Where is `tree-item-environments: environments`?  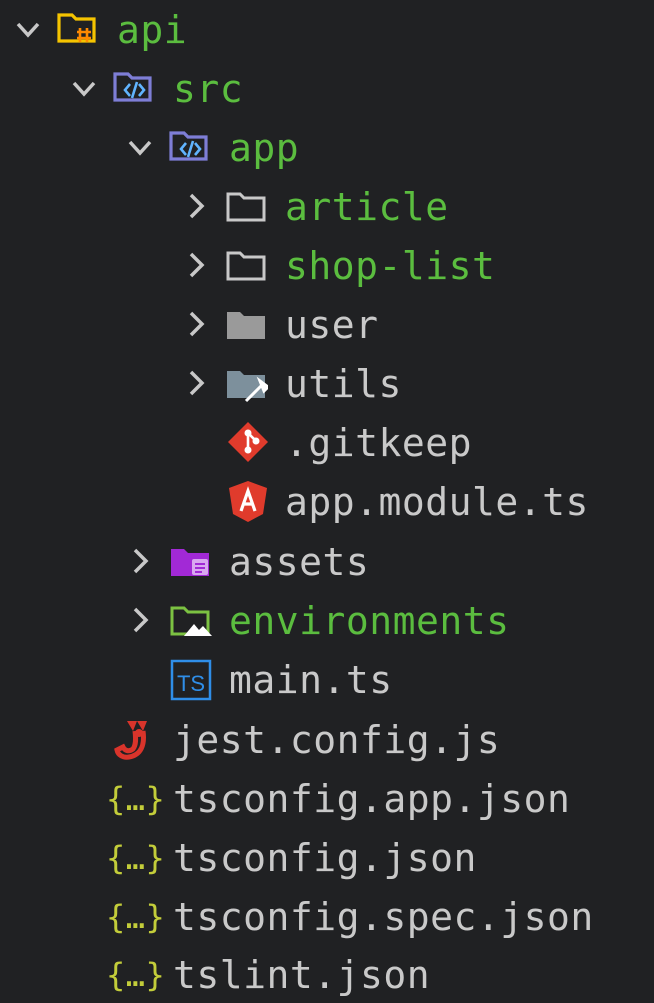
tree-item-environments: environments is located at coordinates (327, 621).